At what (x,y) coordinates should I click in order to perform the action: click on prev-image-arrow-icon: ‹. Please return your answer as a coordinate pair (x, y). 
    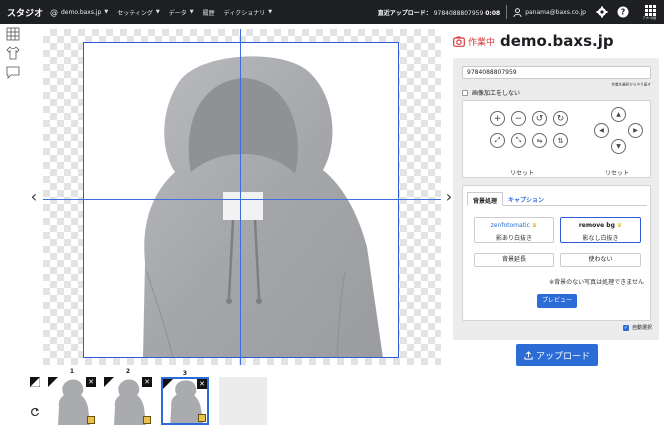
    Looking at the image, I should click on (34, 197).